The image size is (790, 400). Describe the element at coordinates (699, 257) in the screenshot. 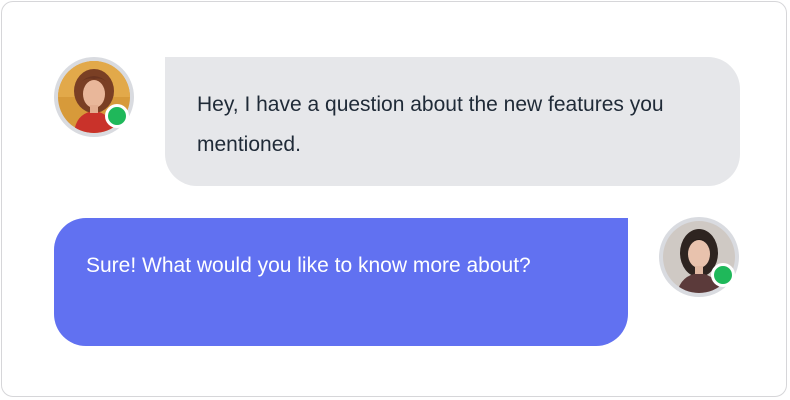

I see `self-avatar` at that location.